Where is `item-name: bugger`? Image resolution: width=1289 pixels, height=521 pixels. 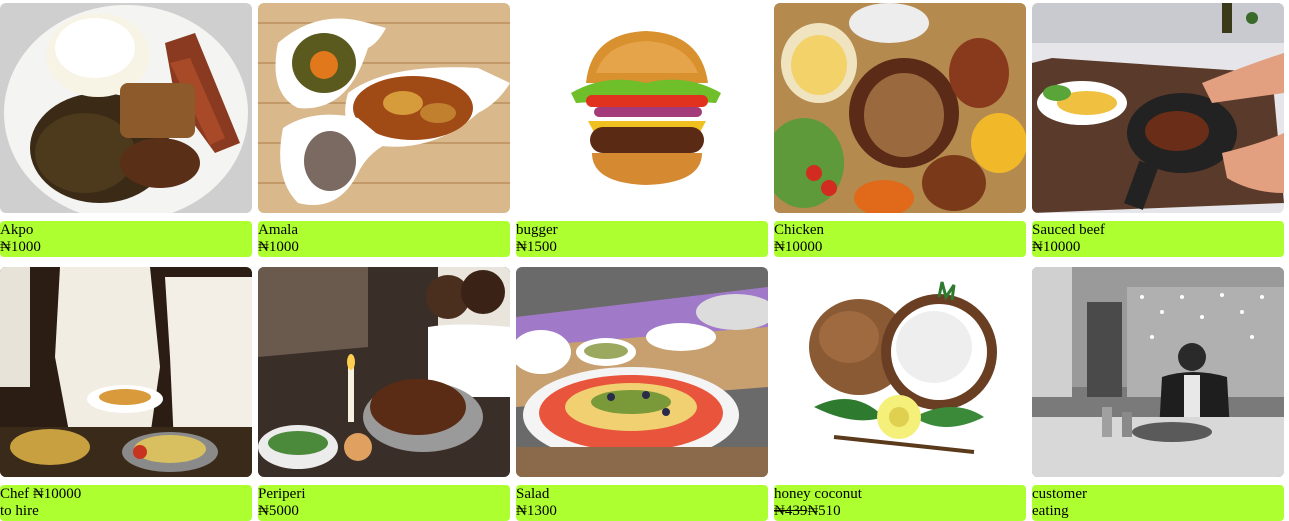
item-name: bugger is located at coordinates (537, 230).